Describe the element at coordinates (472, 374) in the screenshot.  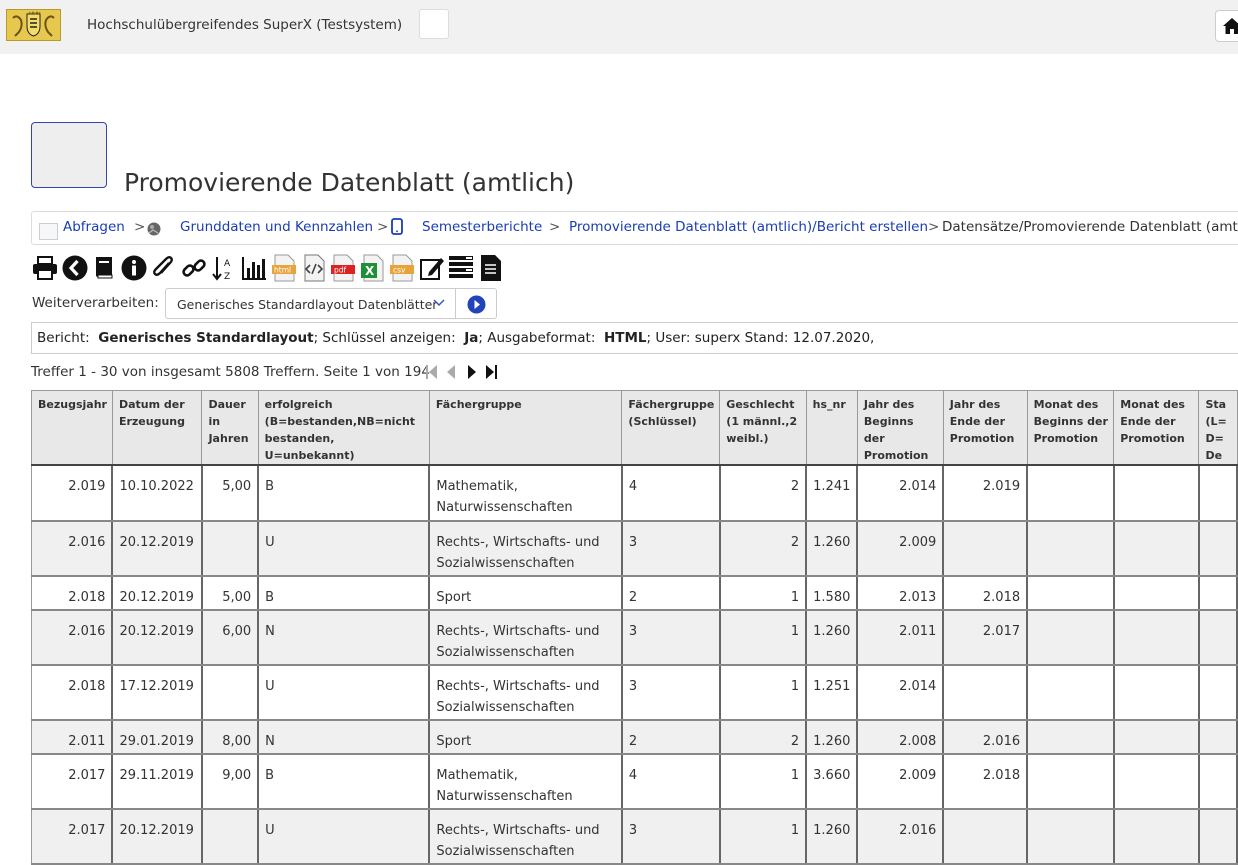
I see `next-page-icon` at that location.